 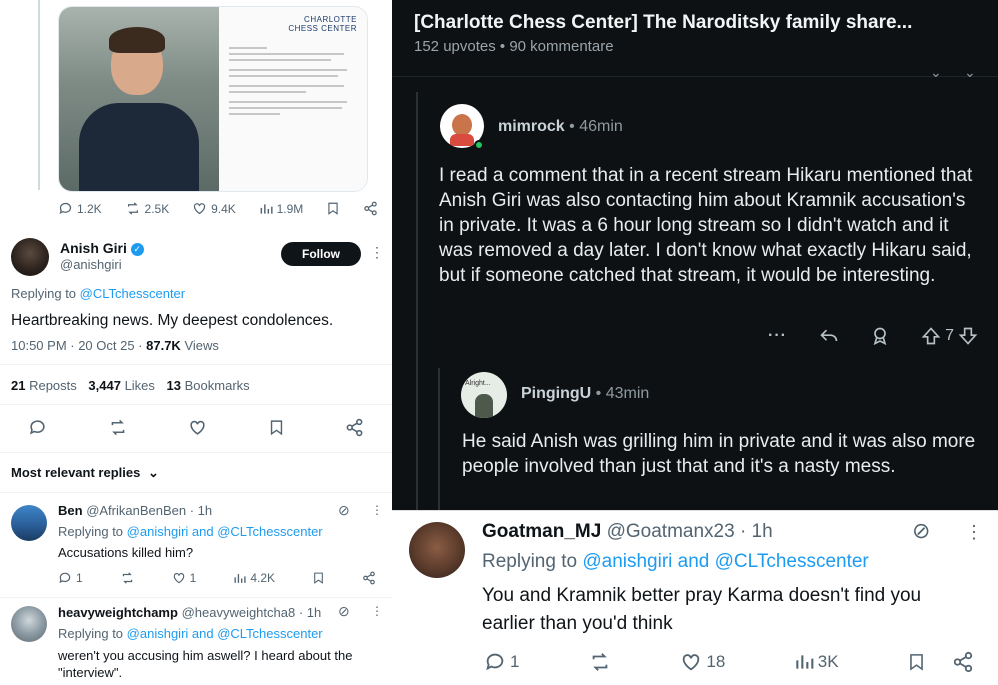 What do you see at coordinates (777, 336) in the screenshot?
I see `more-options-icon: ···` at bounding box center [777, 336].